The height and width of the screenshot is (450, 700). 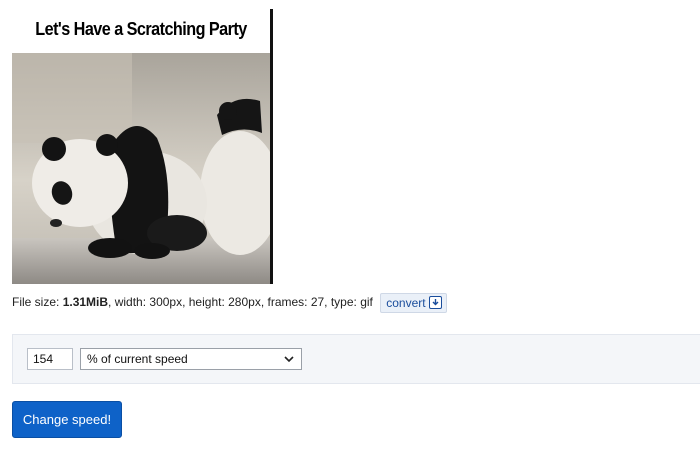 I want to click on download-icon, so click(x=435, y=302).